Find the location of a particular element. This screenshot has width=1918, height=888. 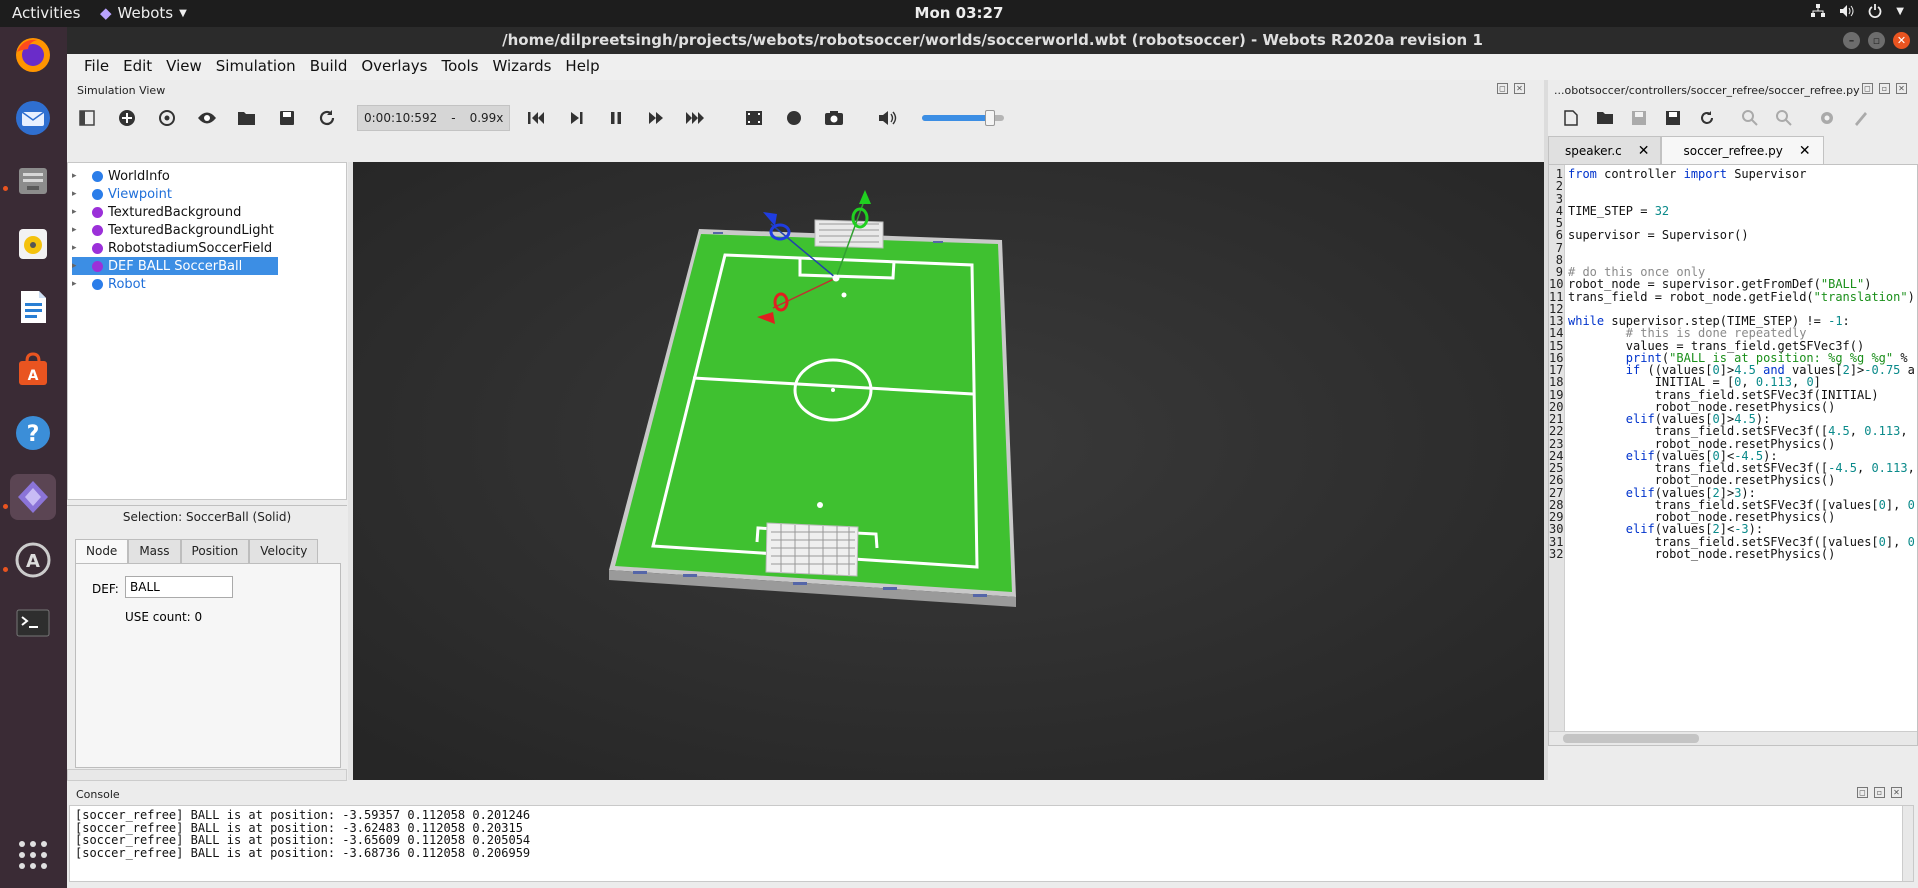

help-icon: ? is located at coordinates (33, 433).